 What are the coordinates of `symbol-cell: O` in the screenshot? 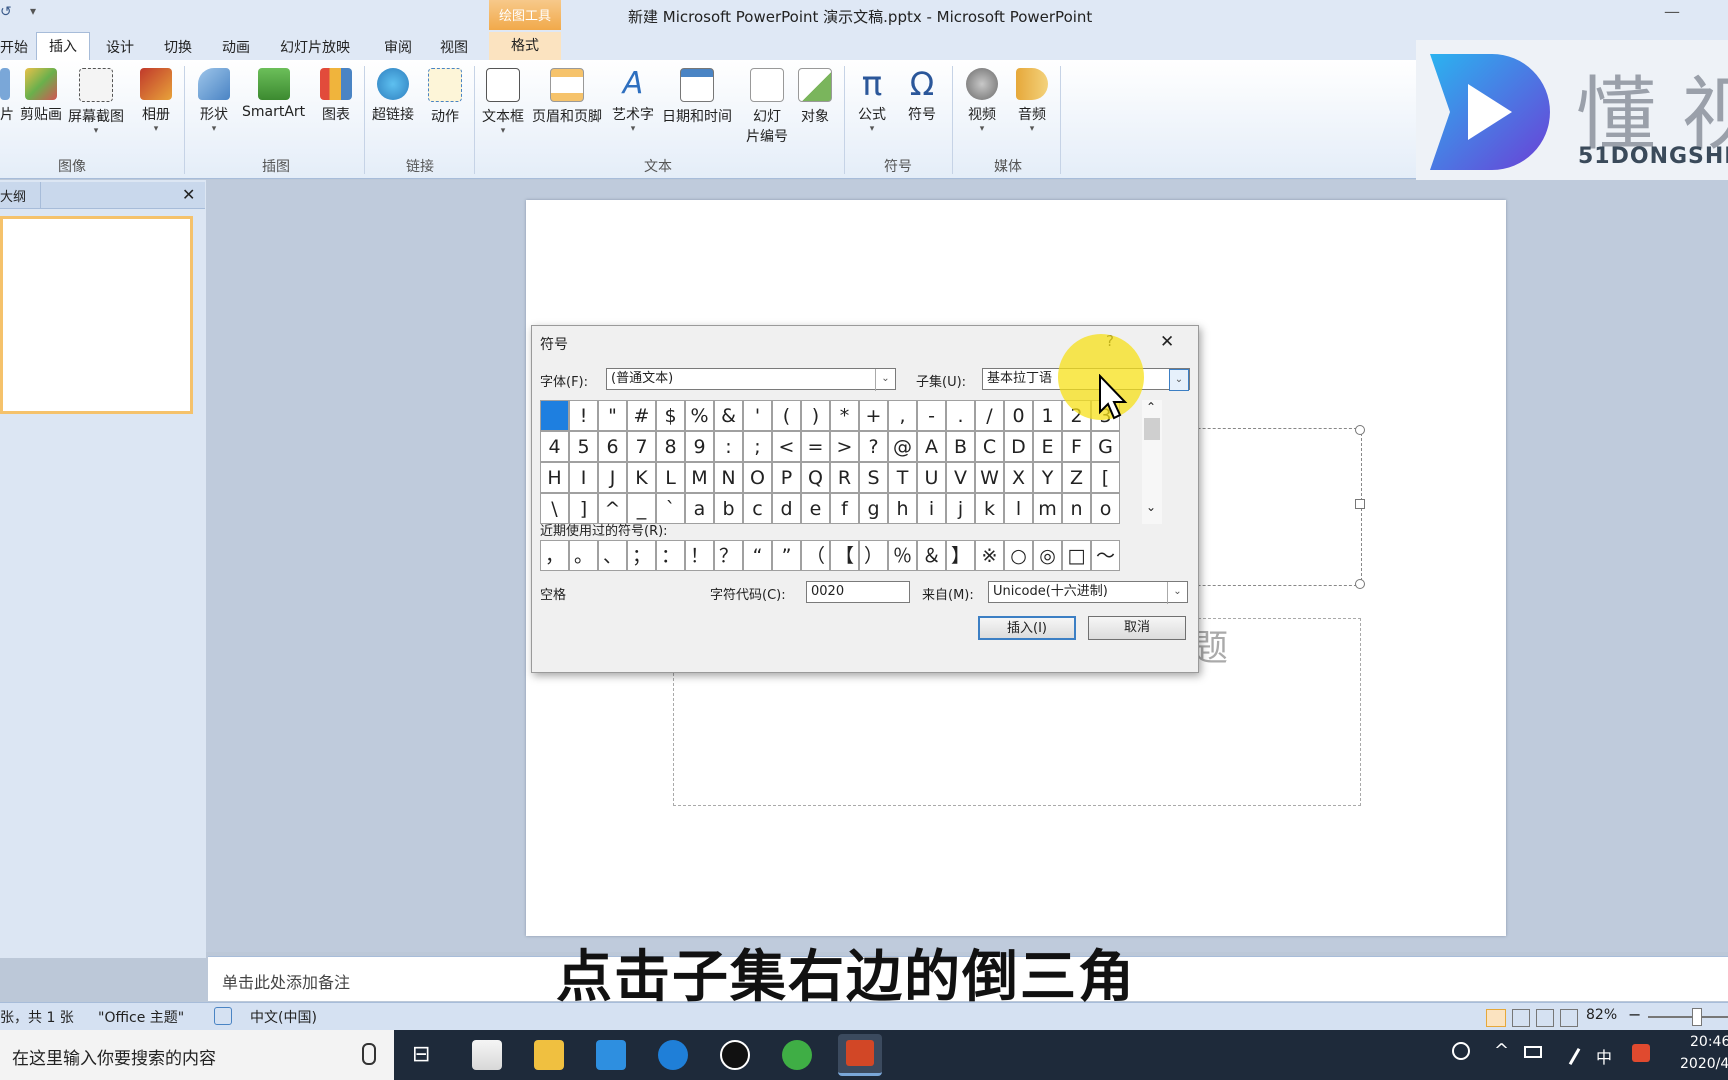 It's located at (757, 477).